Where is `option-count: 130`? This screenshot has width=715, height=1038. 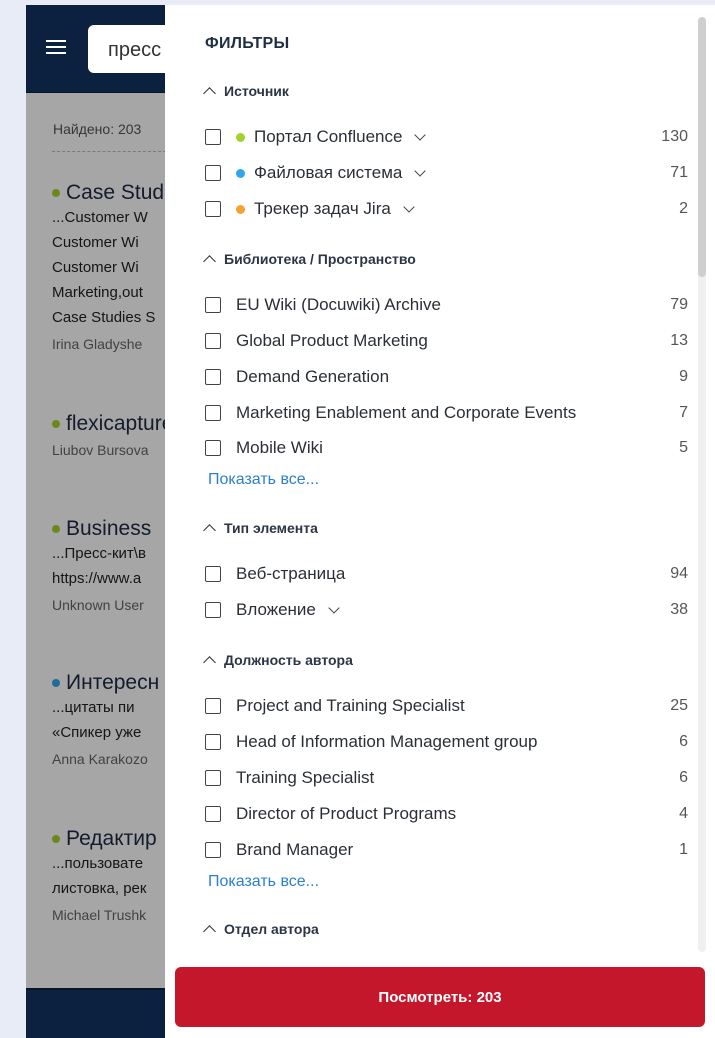
option-count: 130 is located at coordinates (674, 136).